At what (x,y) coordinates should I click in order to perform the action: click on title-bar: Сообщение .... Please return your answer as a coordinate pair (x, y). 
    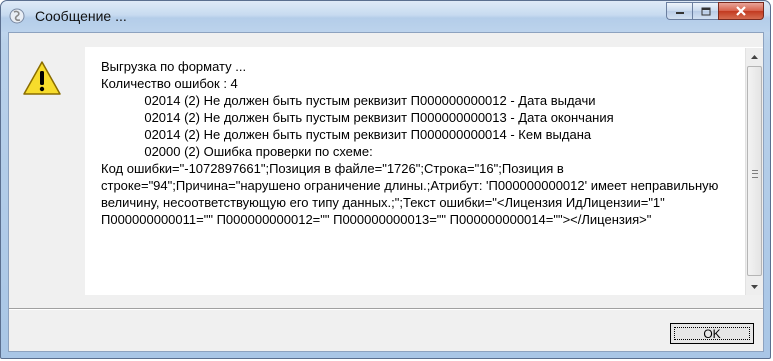
    Looking at the image, I should click on (385, 16).